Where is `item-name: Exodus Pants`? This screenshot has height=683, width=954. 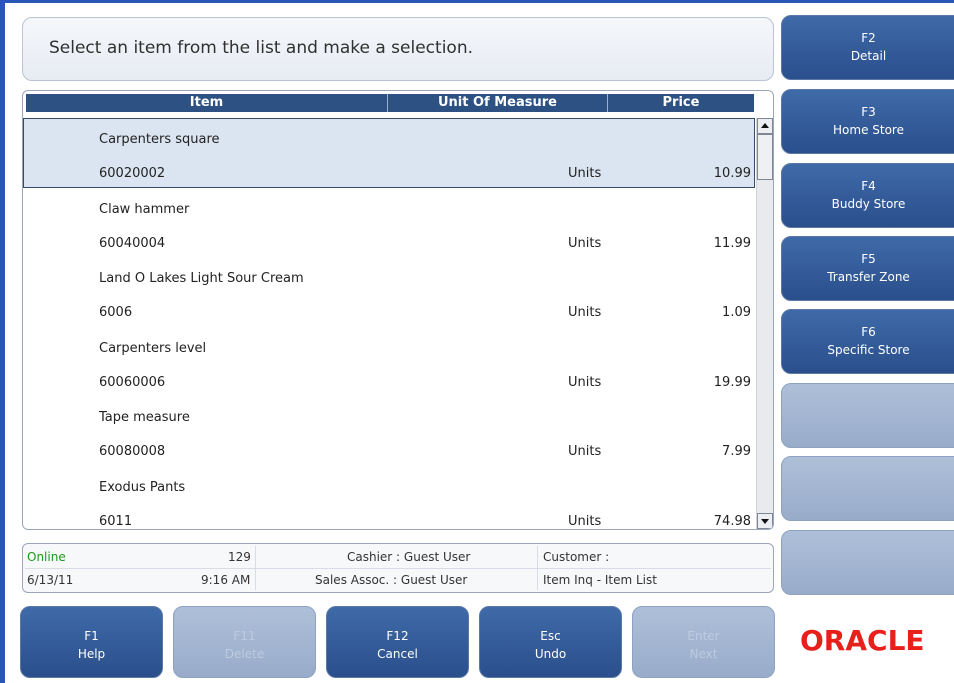 item-name: Exodus Pants is located at coordinates (142, 487).